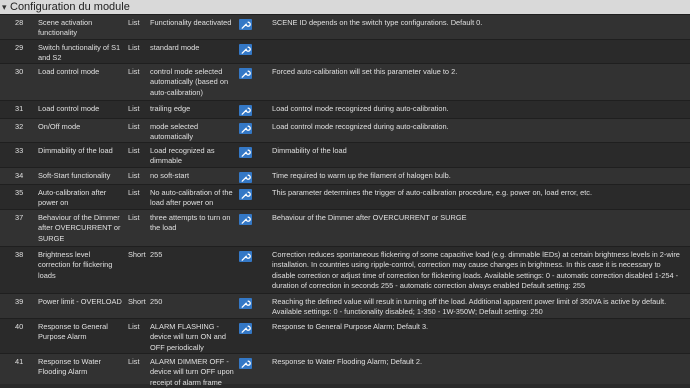 The height and width of the screenshot is (388, 690). What do you see at coordinates (72, 198) in the screenshot?
I see `param-name: Auto-calibration after power on` at bounding box center [72, 198].